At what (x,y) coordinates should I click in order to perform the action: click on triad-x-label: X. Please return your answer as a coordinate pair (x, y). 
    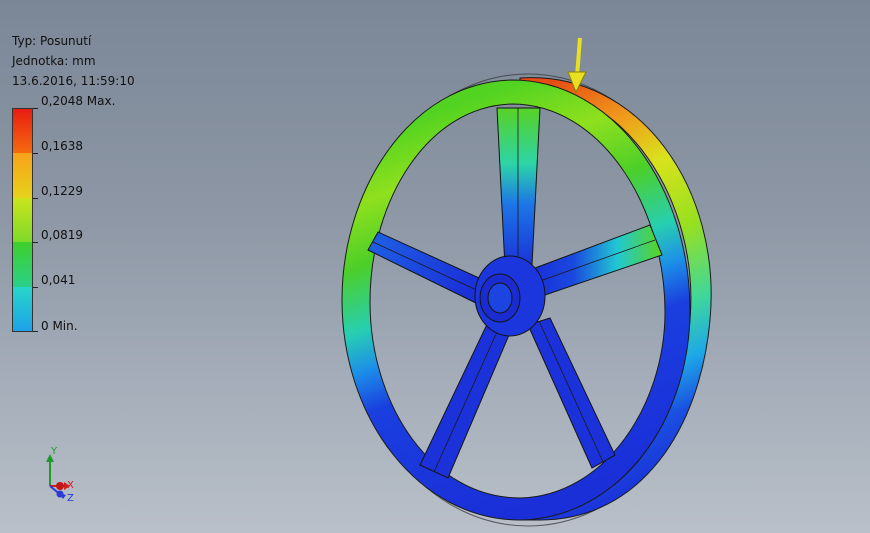
    Looking at the image, I should click on (70, 485).